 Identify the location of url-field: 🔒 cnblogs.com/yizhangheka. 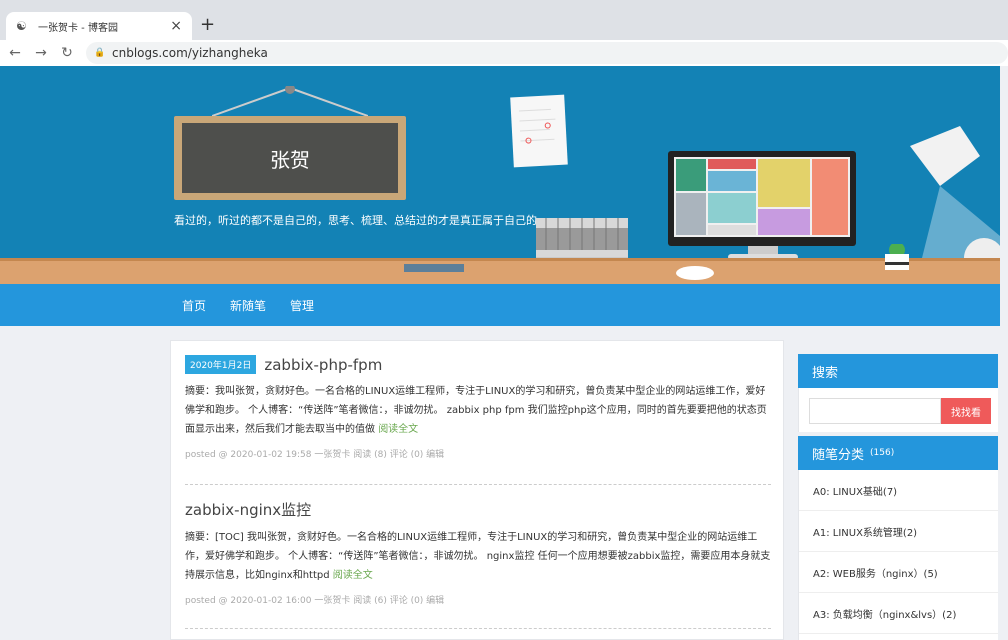
(547, 53).